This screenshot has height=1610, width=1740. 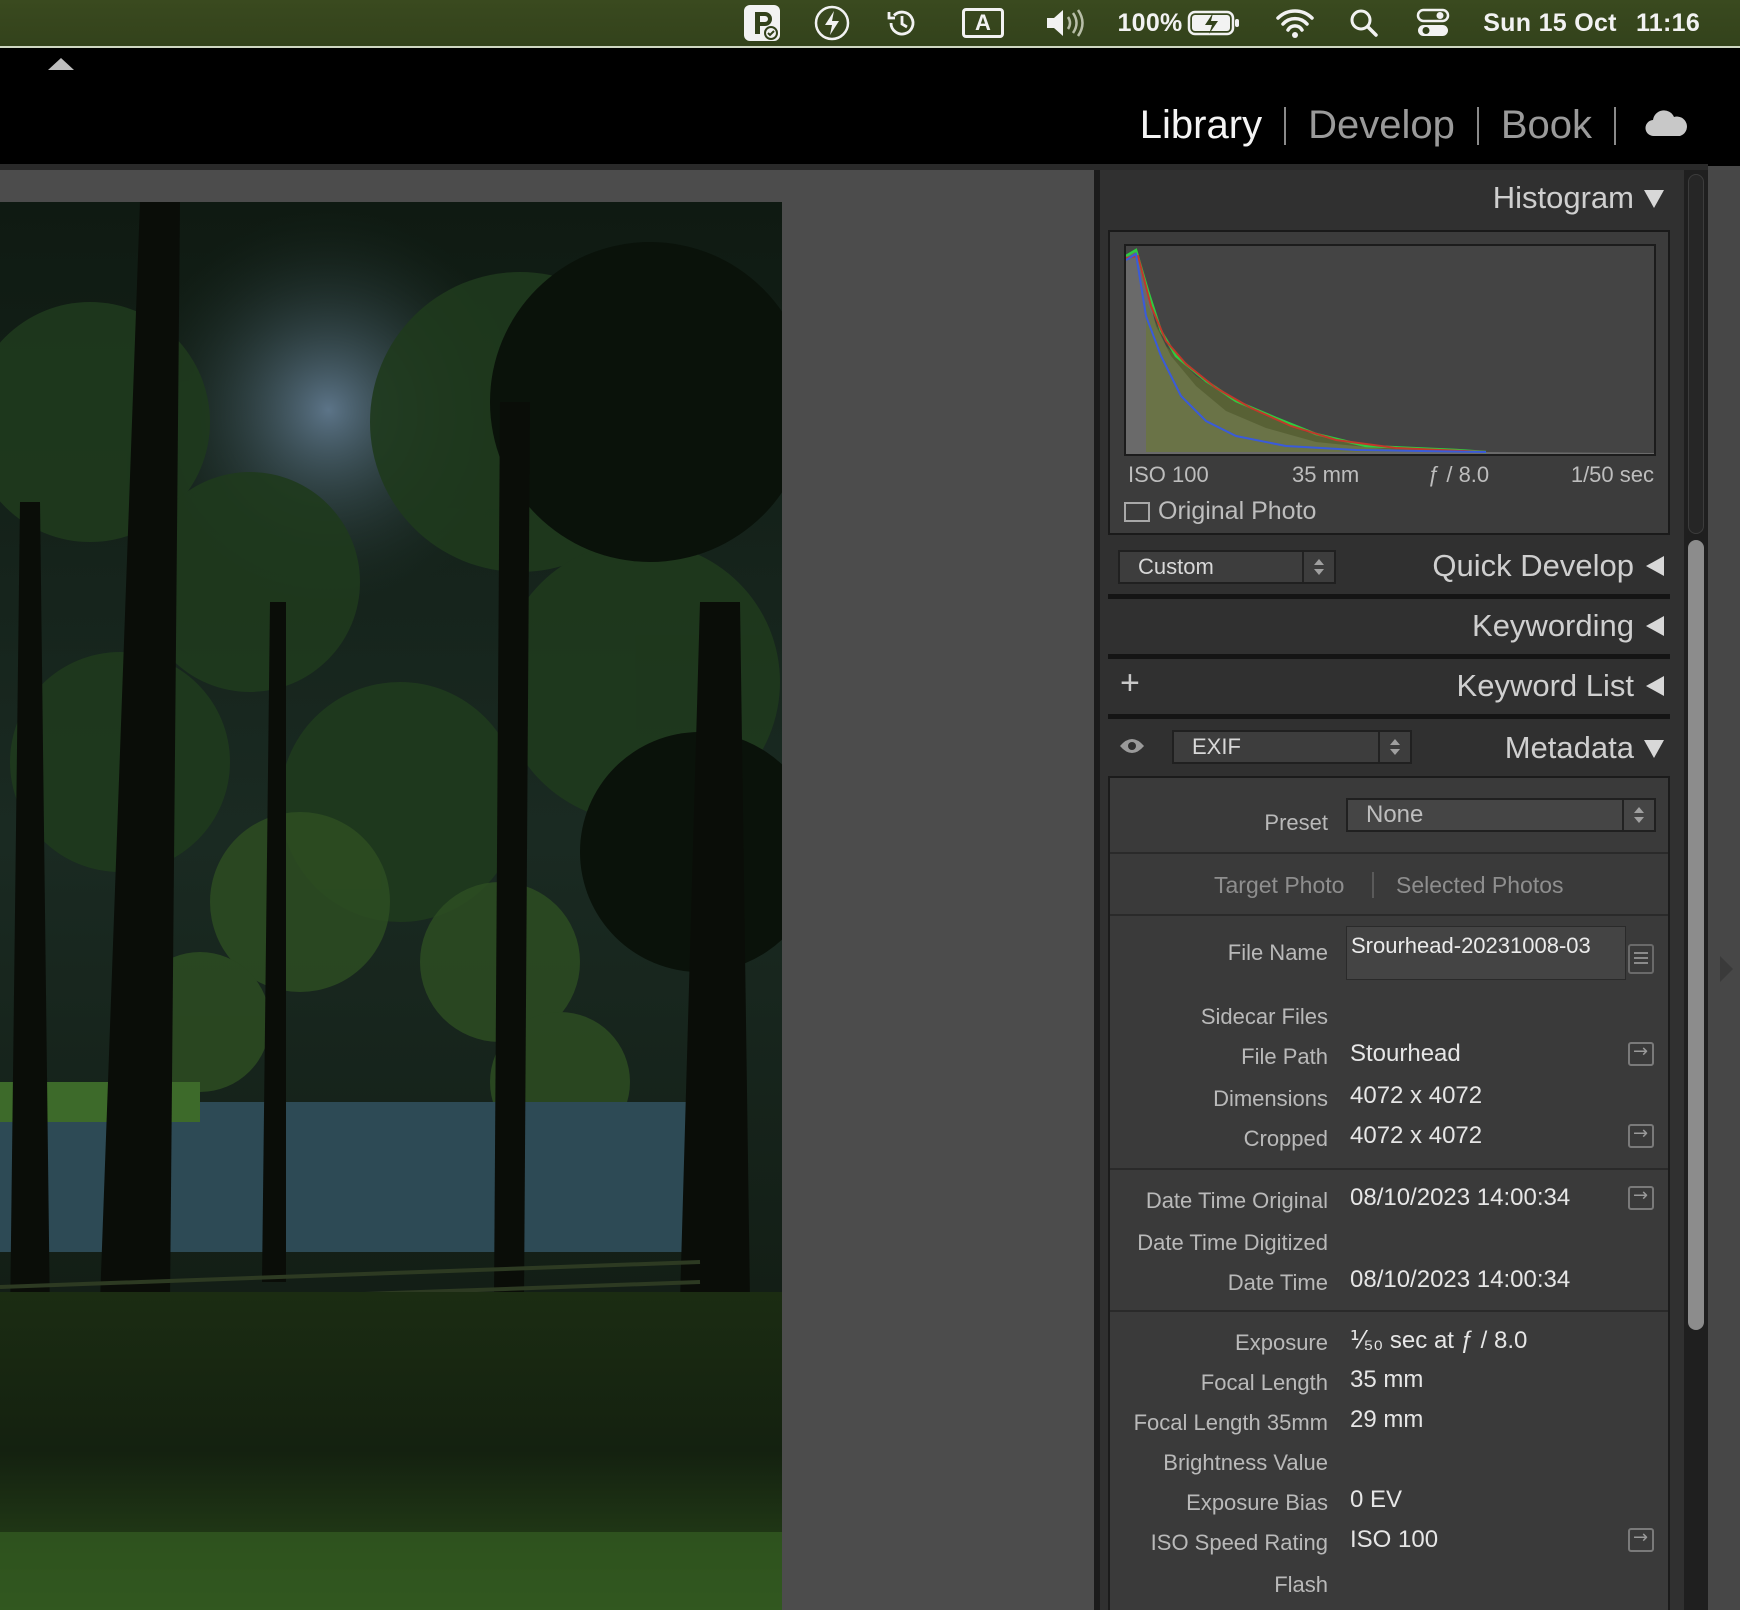 What do you see at coordinates (1641, 959) in the screenshot?
I see `file-name-list-icon` at bounding box center [1641, 959].